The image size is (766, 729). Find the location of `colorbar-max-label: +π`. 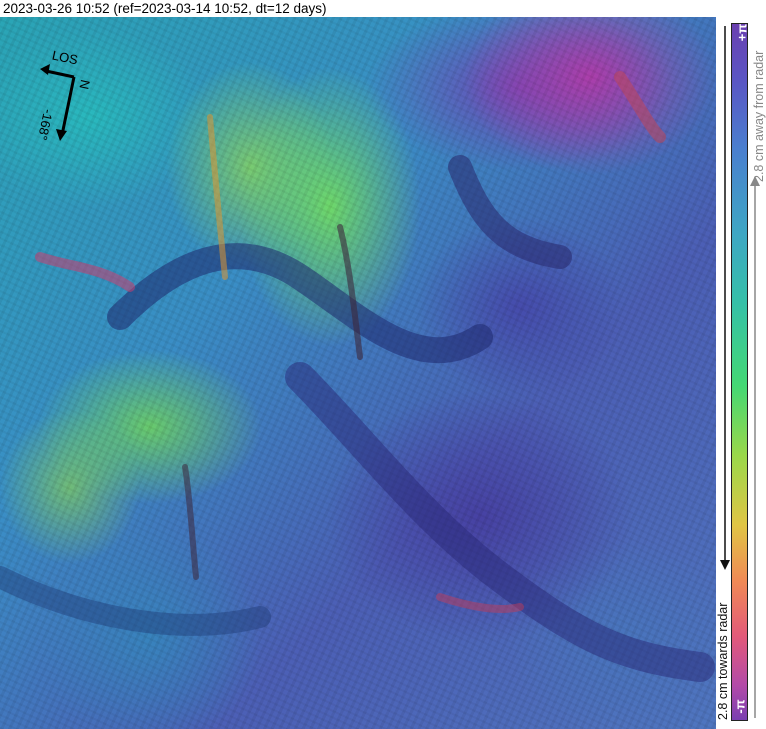

colorbar-max-label: +π is located at coordinates (742, 32).